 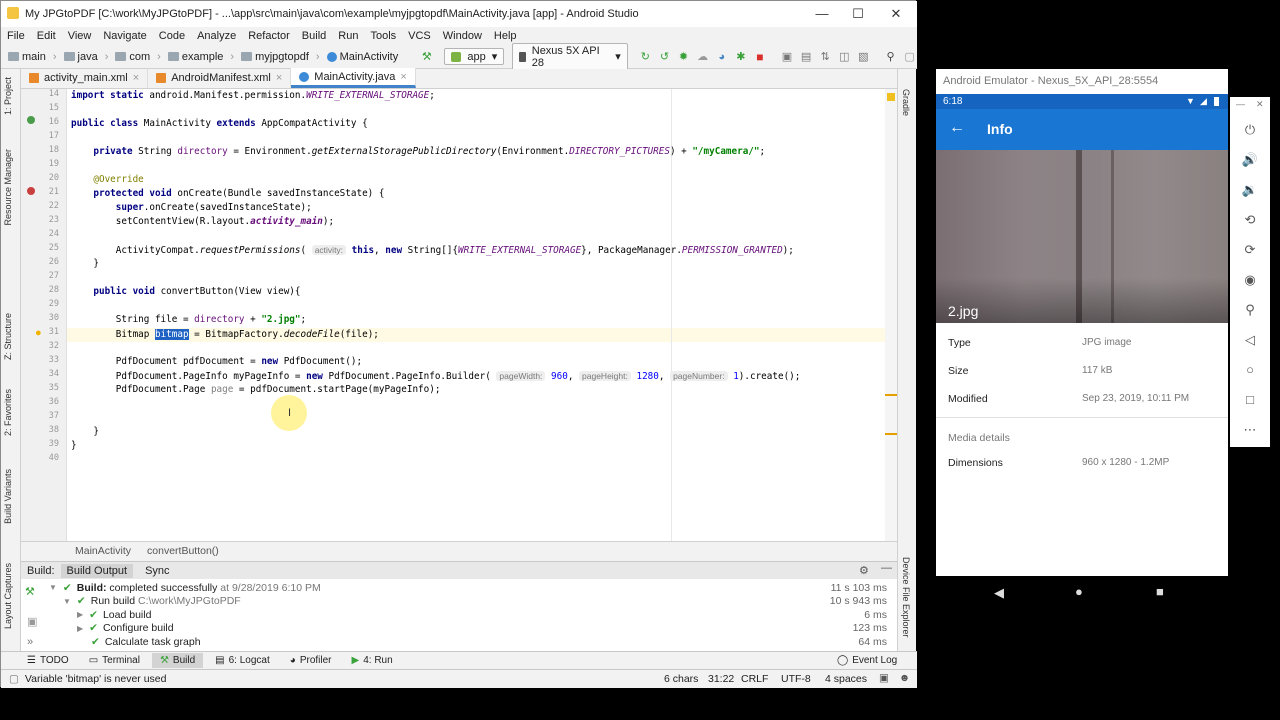 I want to click on attach-debugger-icon: ☁, so click(x=702, y=57).